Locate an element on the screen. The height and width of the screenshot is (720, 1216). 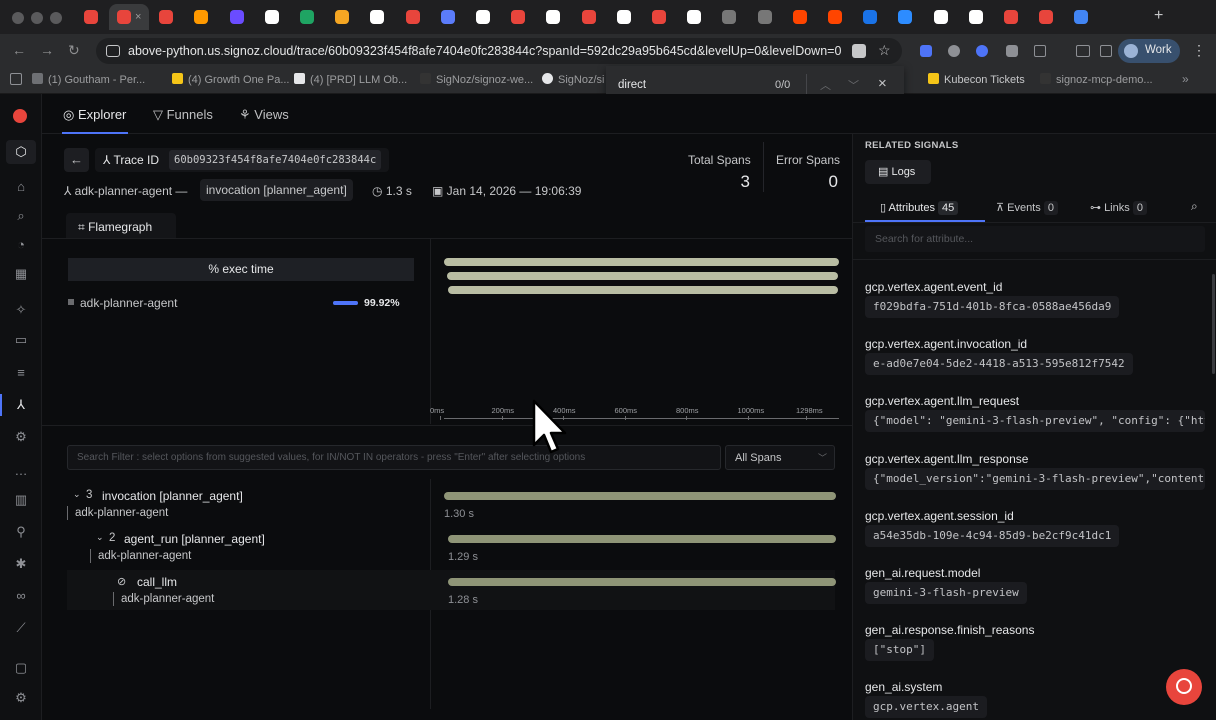
attribute-value: f029bdfa-751d-401b-8fca-0588ae456da9 is located at coordinates (992, 307).